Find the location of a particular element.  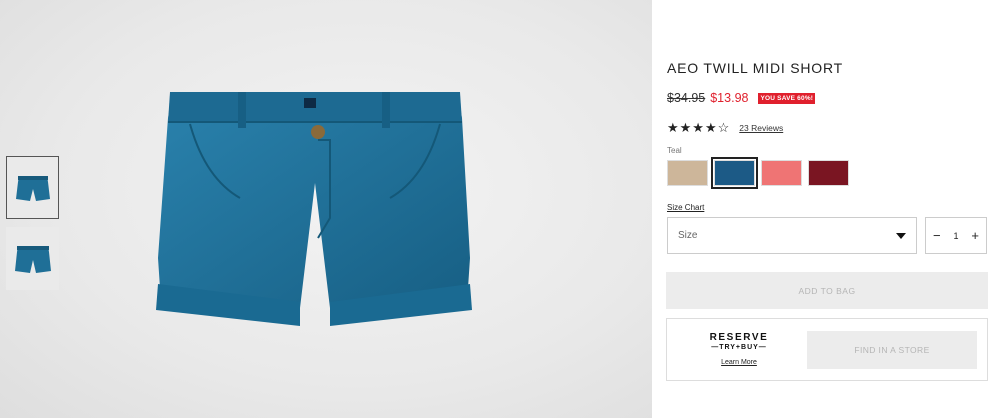

swatch-khaki is located at coordinates (687, 173).